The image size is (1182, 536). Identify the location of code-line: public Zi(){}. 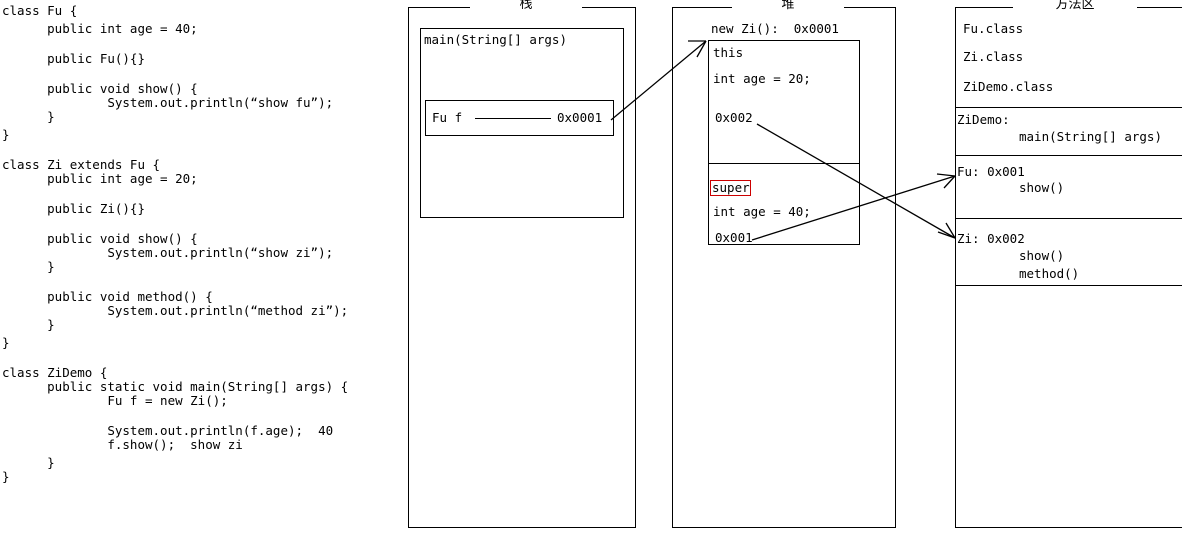
(73, 208).